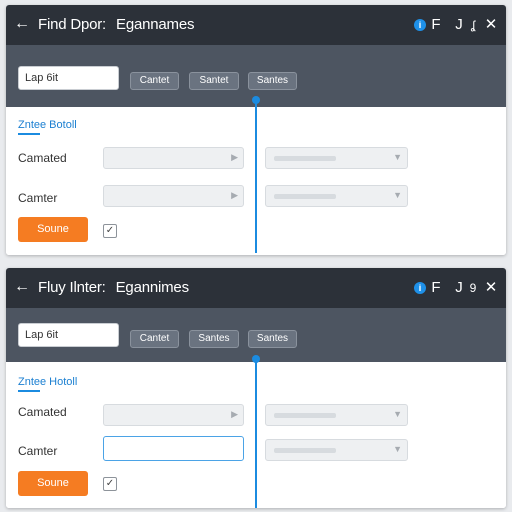 The height and width of the screenshot is (512, 512). Describe the element at coordinates (473, 288) in the screenshot. I see `s-button: 9` at that location.